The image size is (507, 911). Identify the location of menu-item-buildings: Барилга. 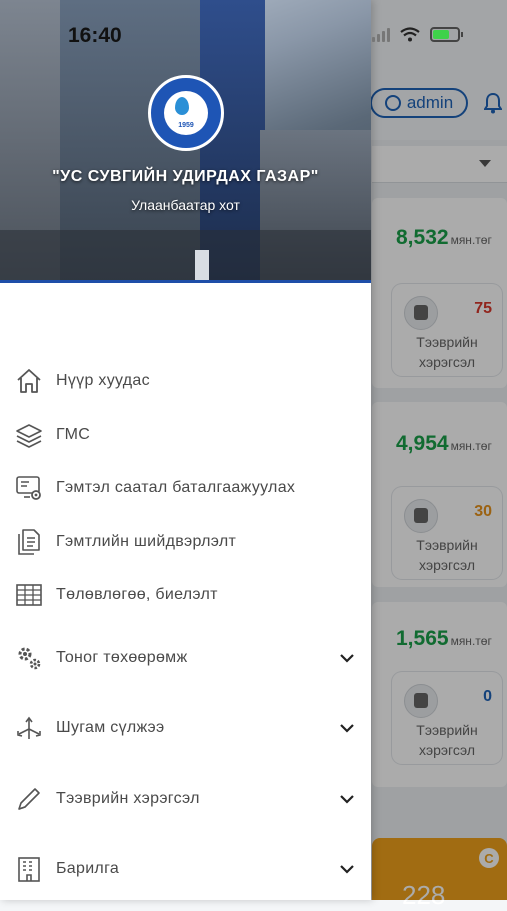
(186, 869).